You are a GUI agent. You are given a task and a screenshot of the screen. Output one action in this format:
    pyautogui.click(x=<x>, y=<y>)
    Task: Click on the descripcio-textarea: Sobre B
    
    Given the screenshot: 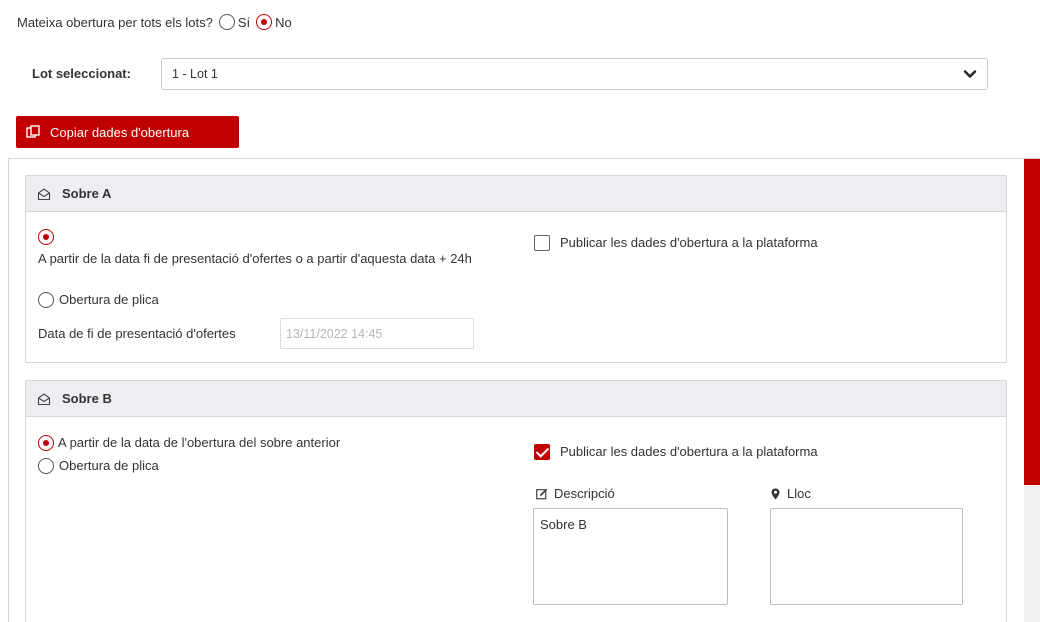 What is the action you would take?
    pyautogui.click(x=630, y=556)
    